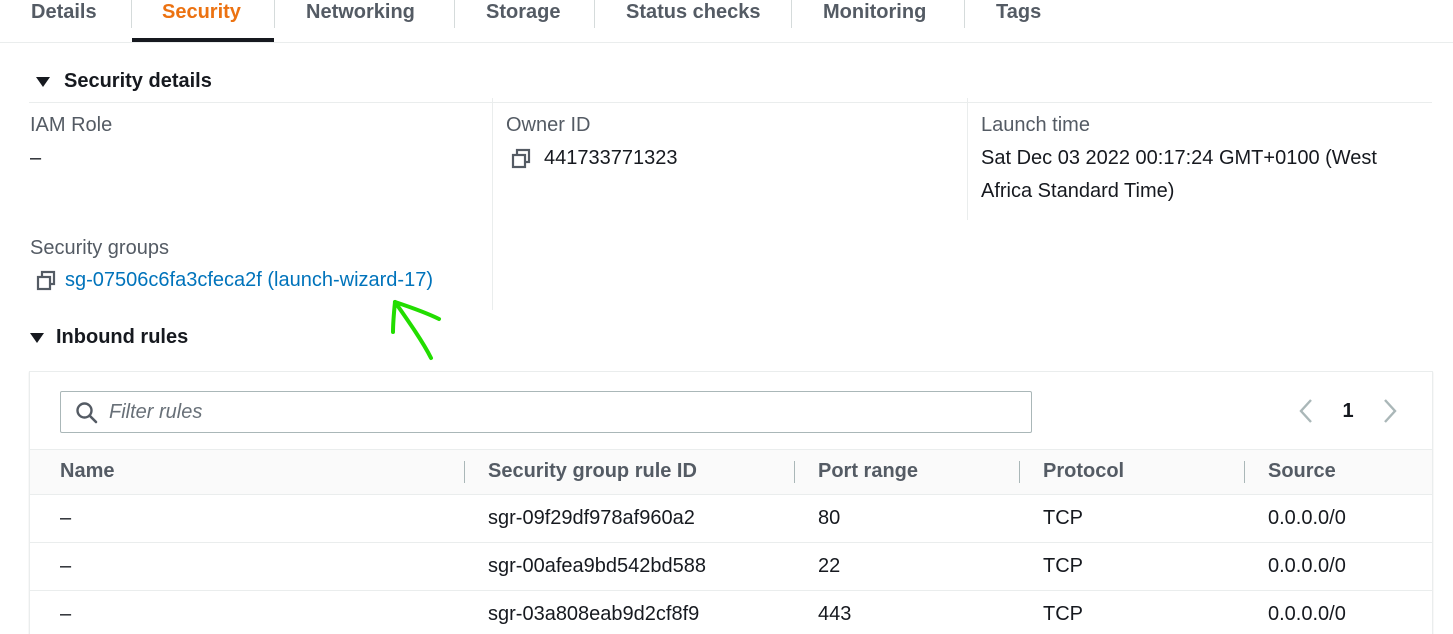  I want to click on search-icon, so click(87, 413).